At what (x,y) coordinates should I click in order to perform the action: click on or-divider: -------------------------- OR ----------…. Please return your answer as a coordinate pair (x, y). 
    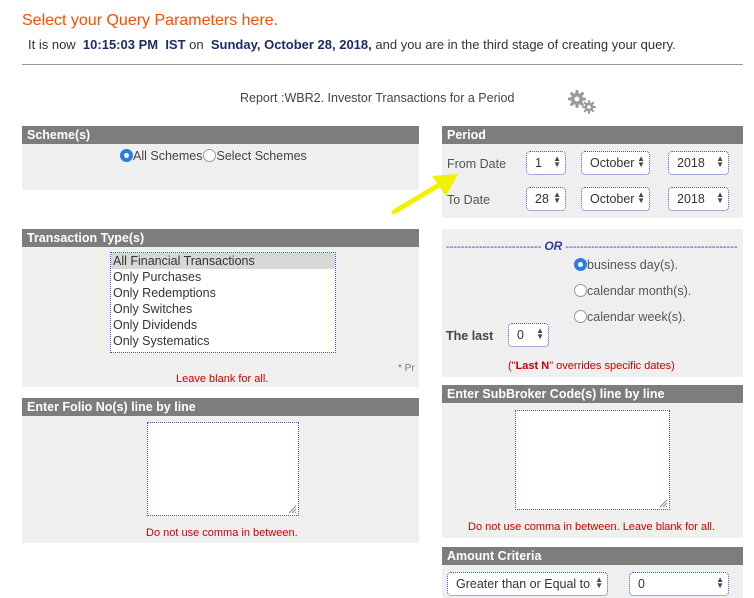
    Looking at the image, I should click on (592, 246).